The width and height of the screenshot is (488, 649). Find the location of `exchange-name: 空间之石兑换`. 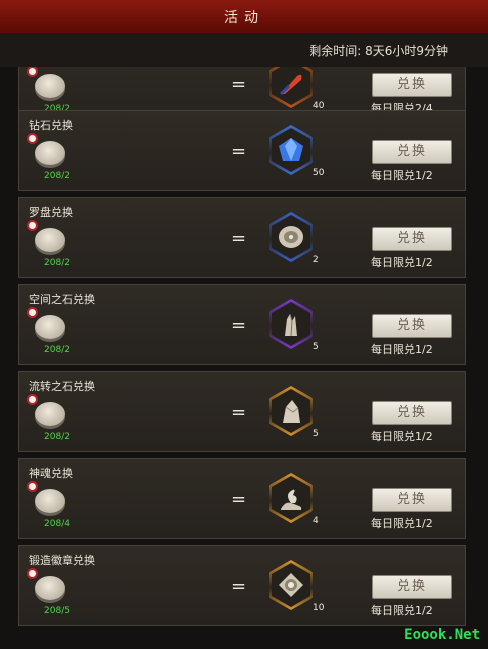

exchange-name: 空间之石兑换 is located at coordinates (62, 299).